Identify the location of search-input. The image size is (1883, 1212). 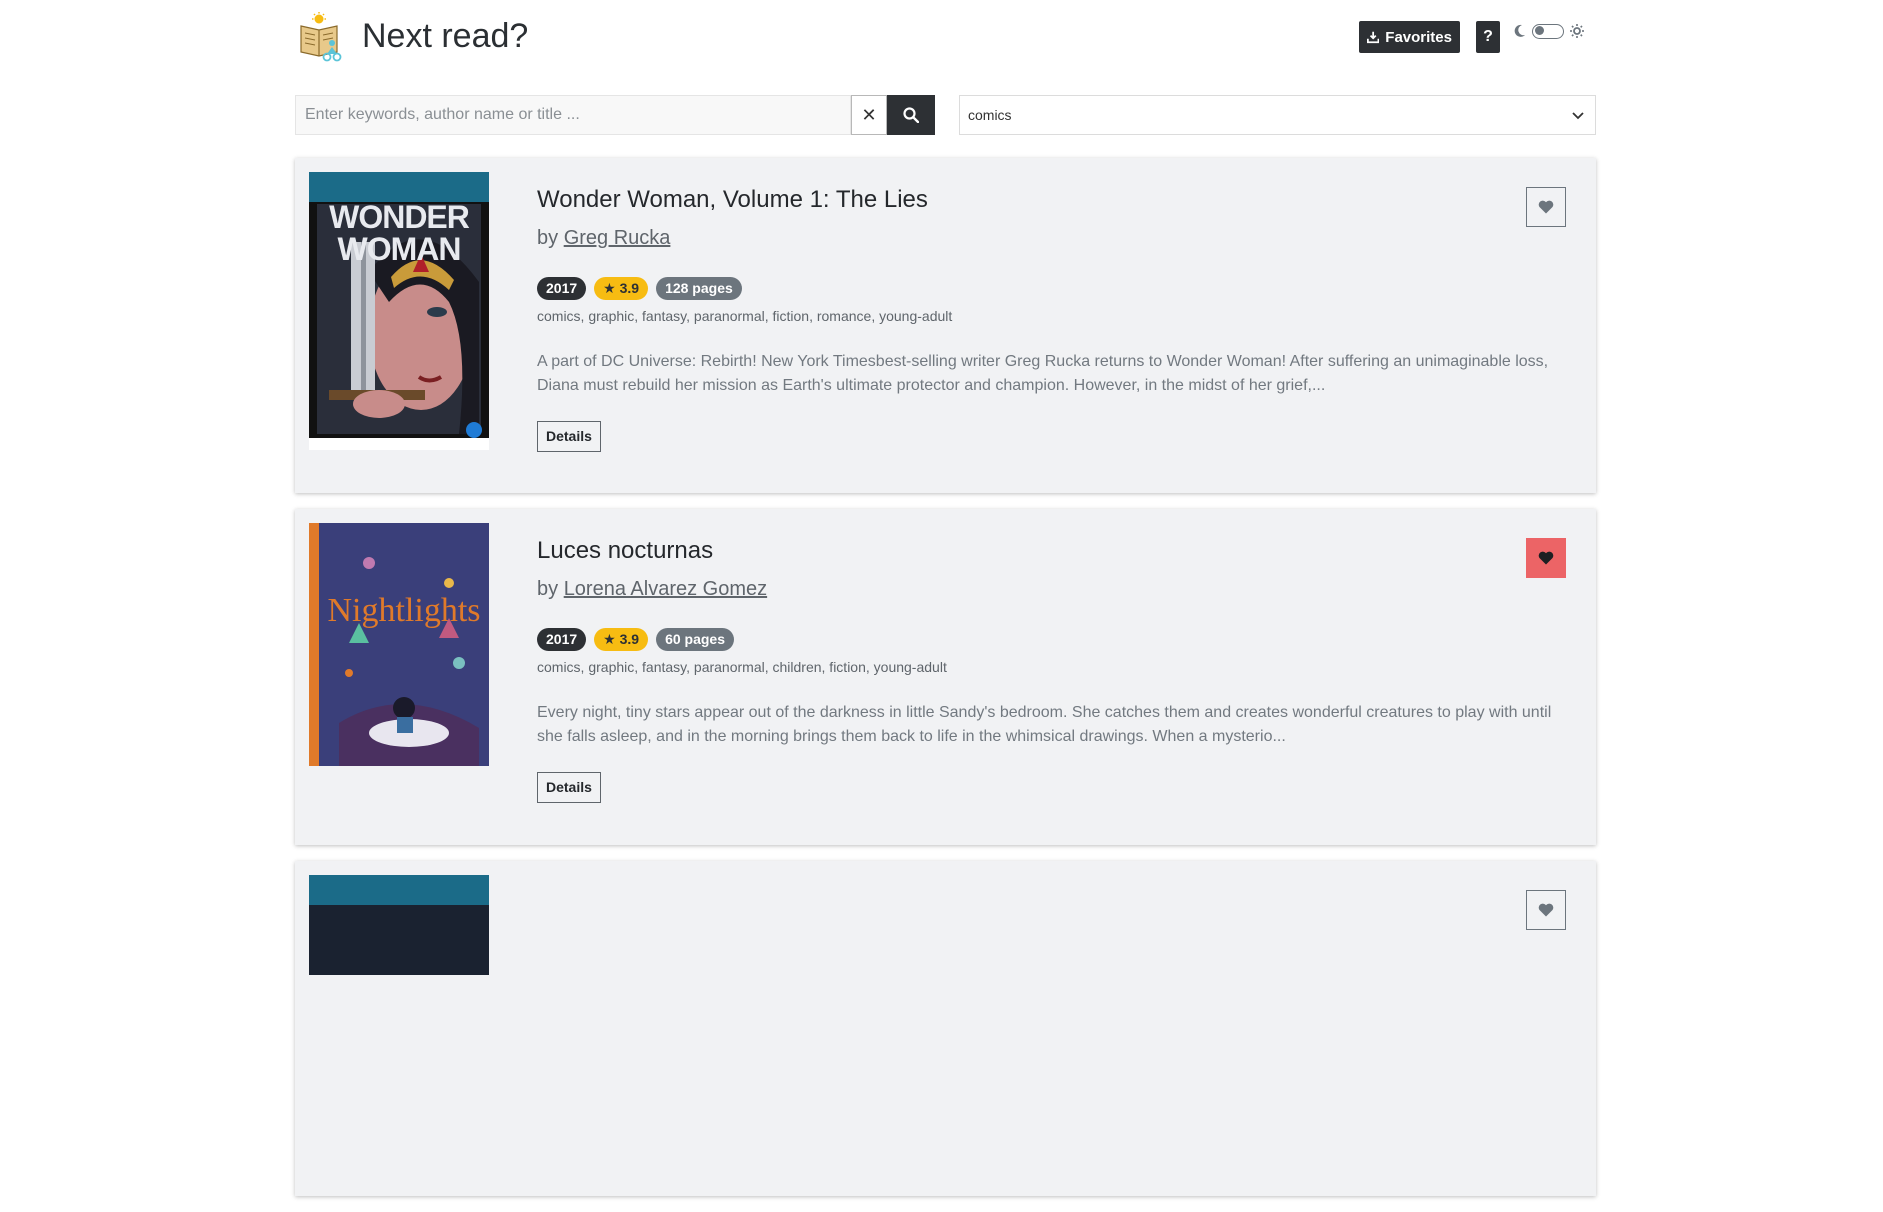
(573, 115).